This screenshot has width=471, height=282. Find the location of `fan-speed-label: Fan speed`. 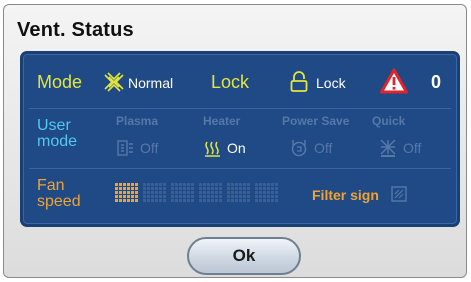

fan-speed-label: Fan speed is located at coordinates (59, 194).